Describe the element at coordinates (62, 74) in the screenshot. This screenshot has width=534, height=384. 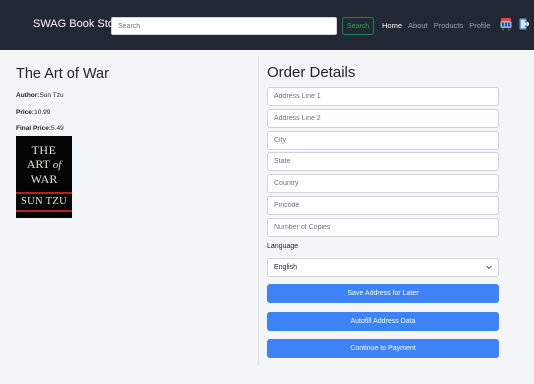
I see `book-title: The Art of War` at that location.